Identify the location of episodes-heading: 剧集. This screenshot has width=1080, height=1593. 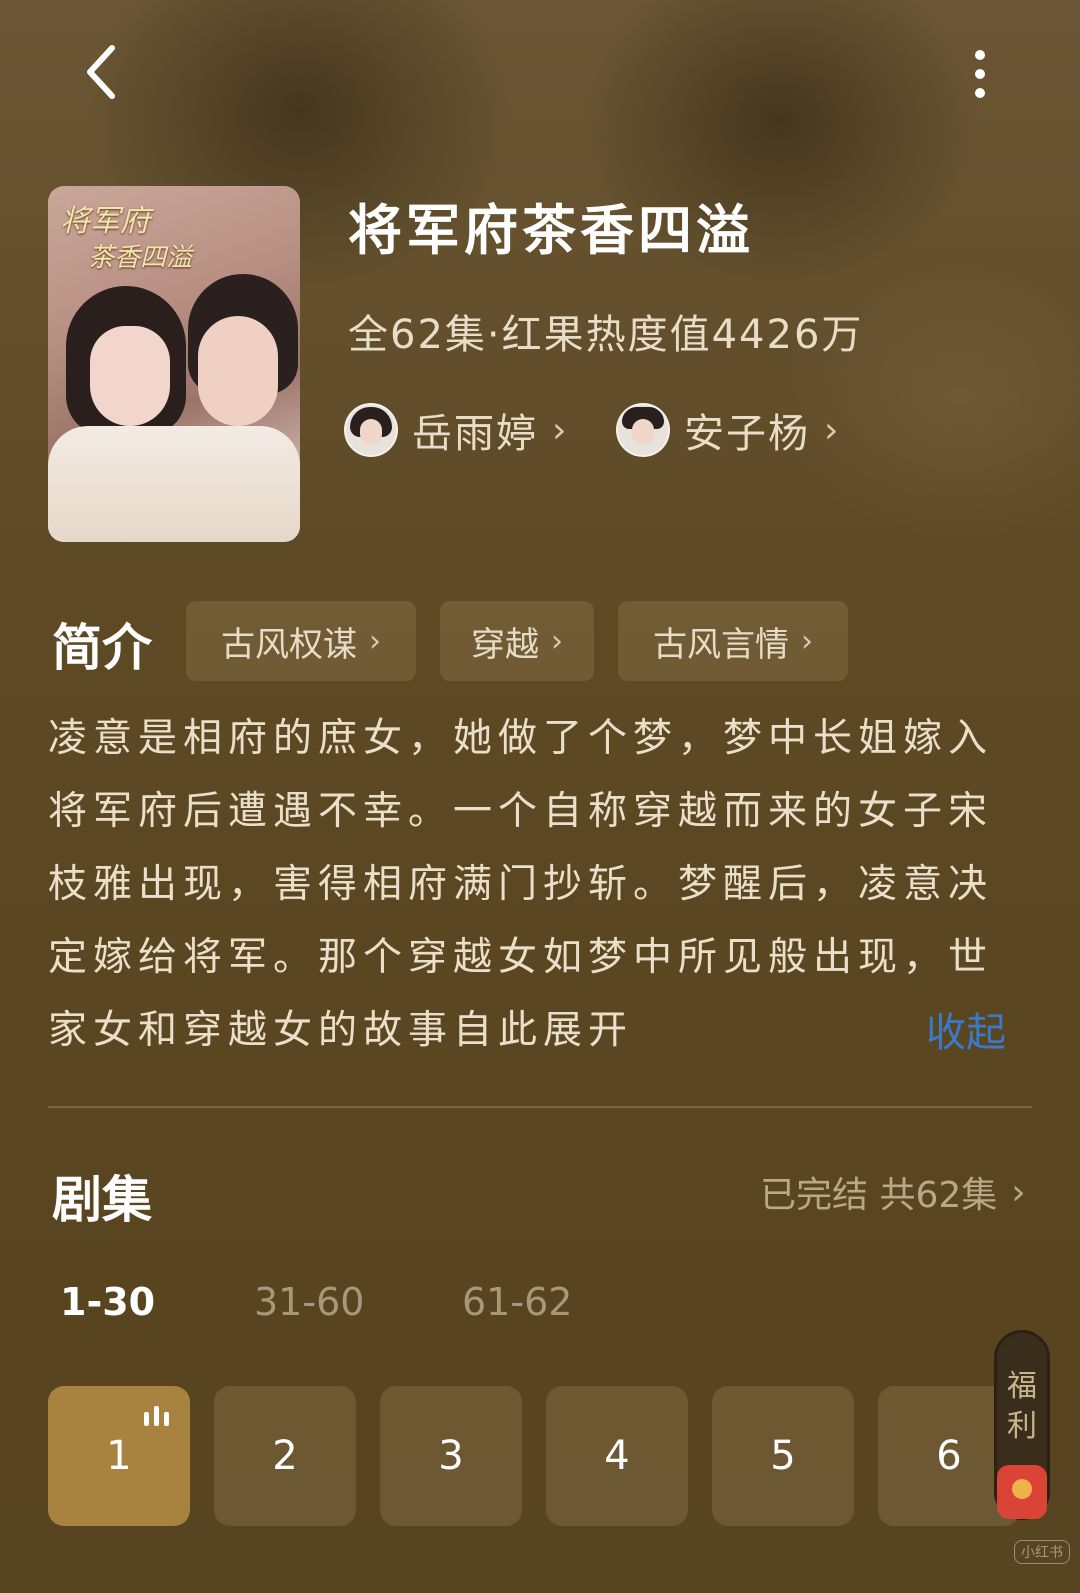
(102, 1199).